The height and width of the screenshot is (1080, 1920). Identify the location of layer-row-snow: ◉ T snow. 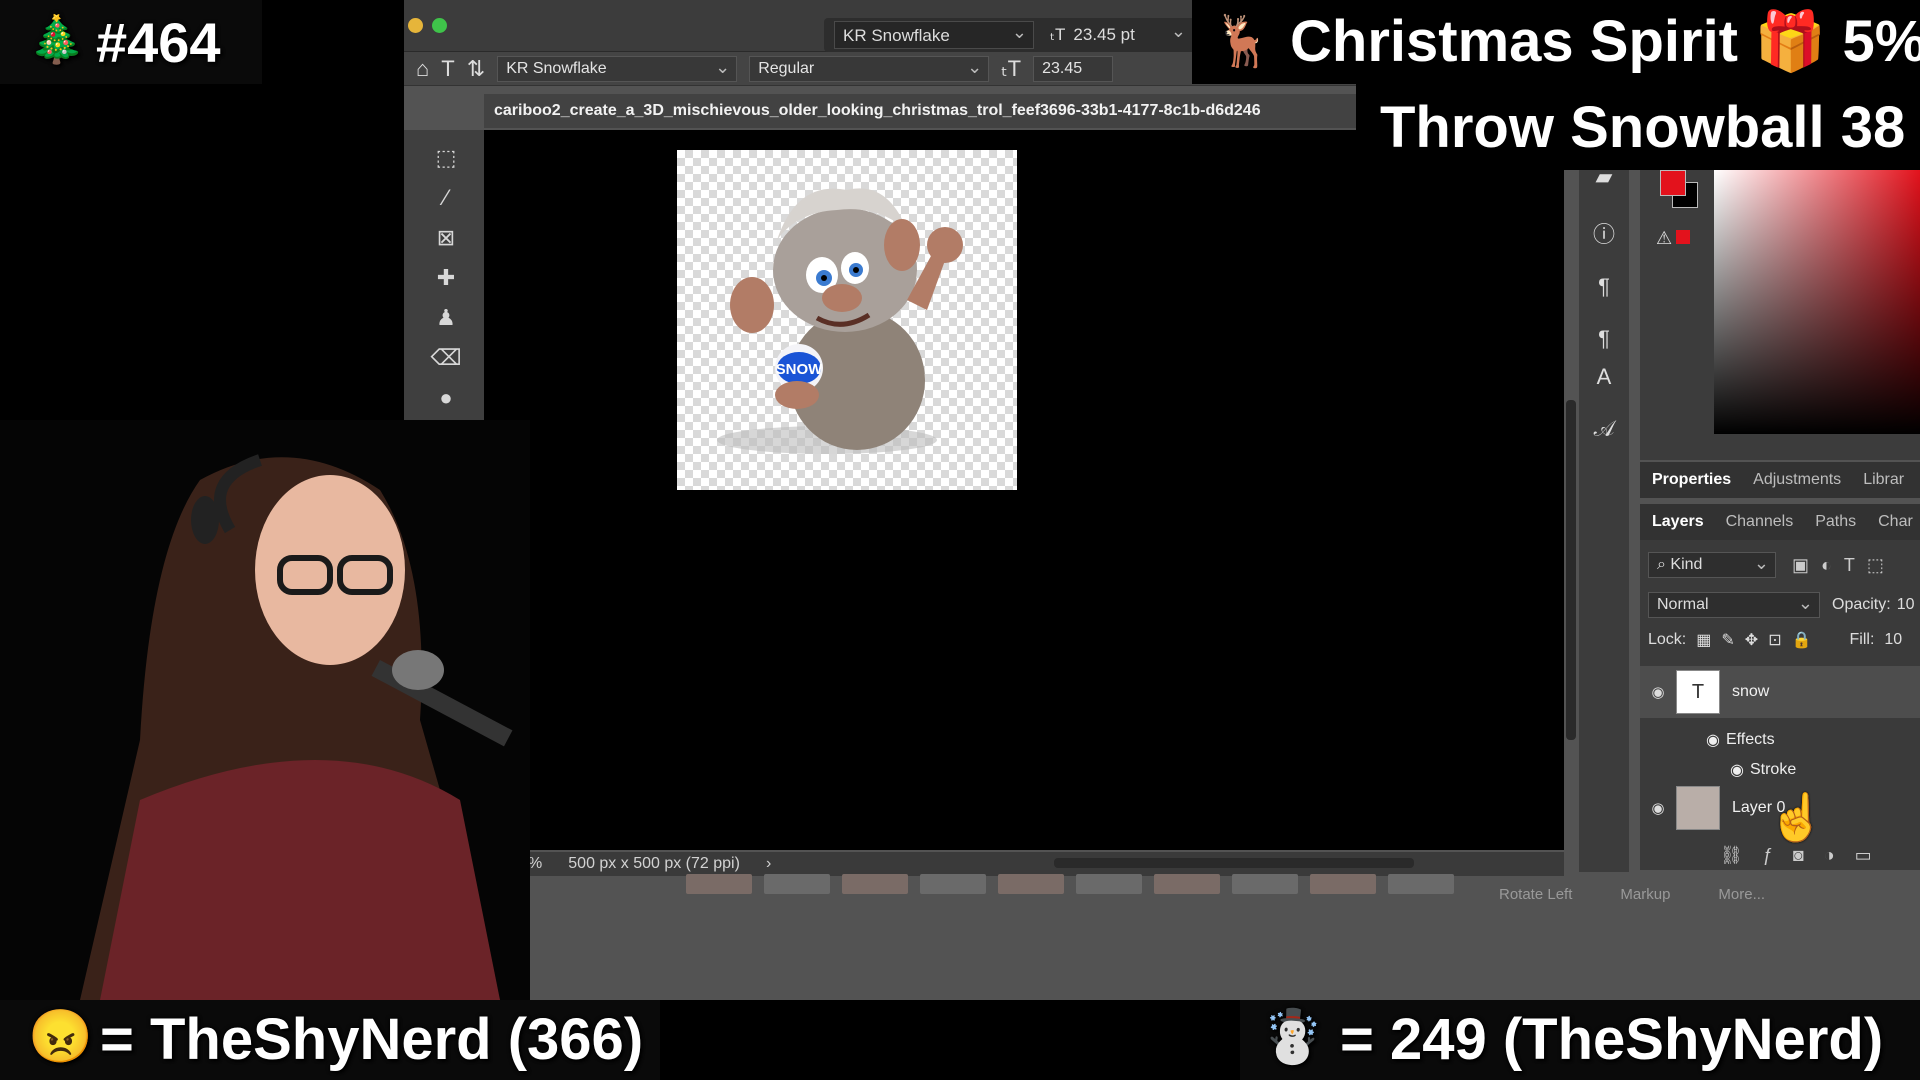
(1780, 692).